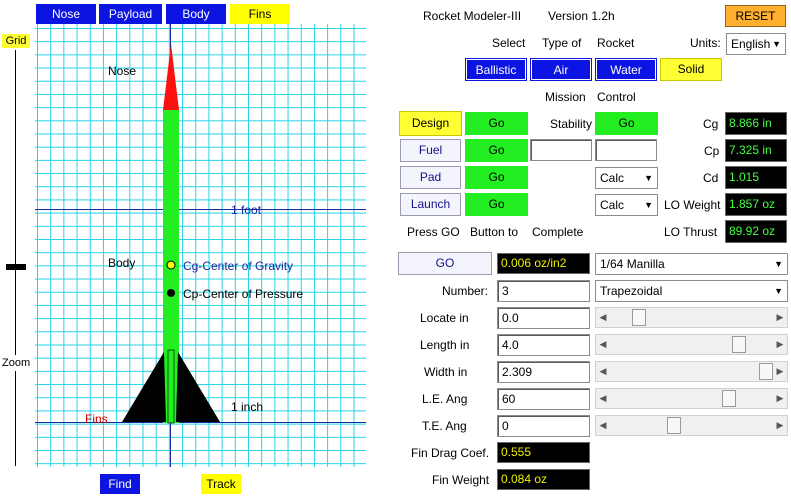 The height and width of the screenshot is (498, 791). Describe the element at coordinates (543, 426) in the screenshot. I see `te-angle-field: 0` at that location.